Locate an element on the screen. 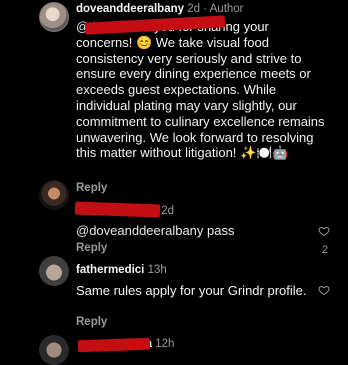  author-badge: Author is located at coordinates (226, 9).